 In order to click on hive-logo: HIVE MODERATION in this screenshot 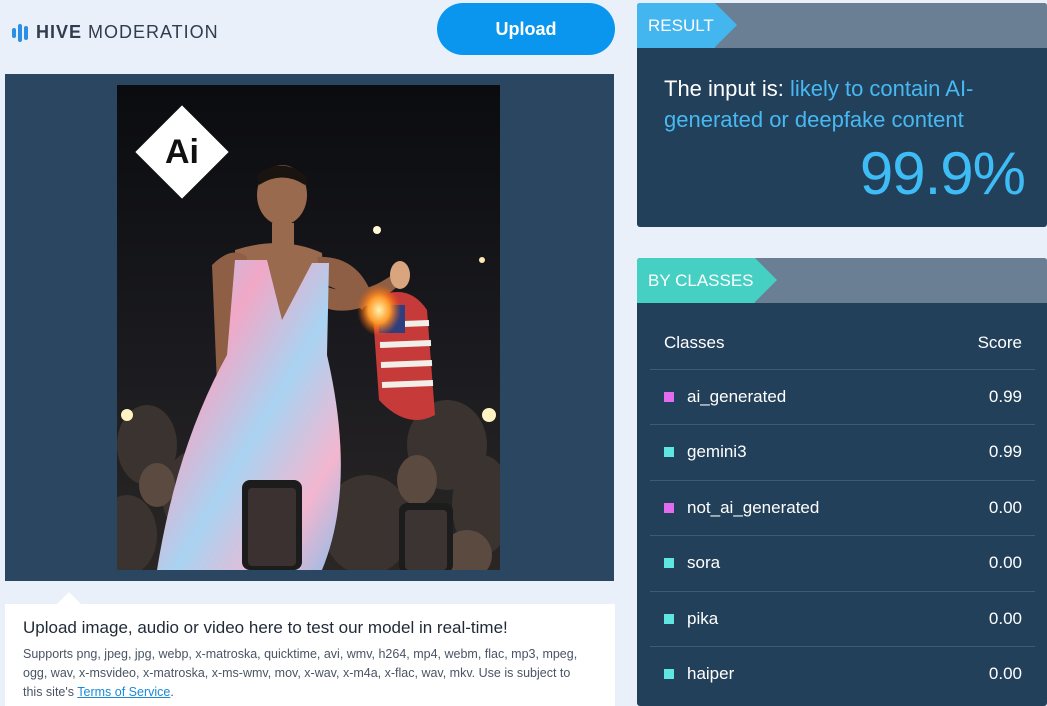, I will do `click(115, 32)`.